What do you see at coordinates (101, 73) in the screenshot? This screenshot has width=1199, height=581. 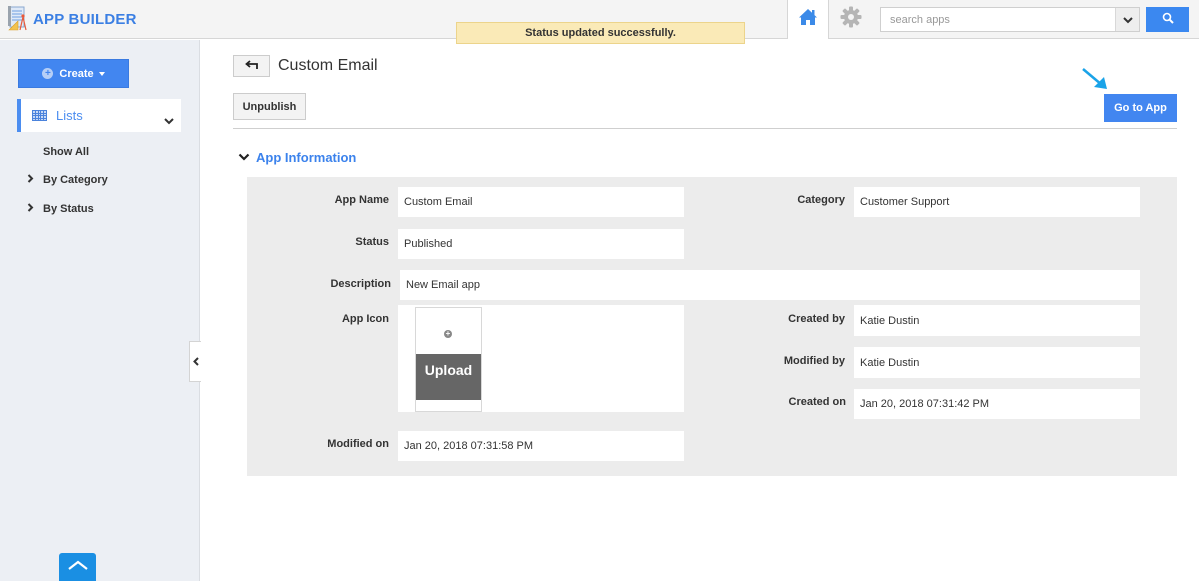 I see `caret-down-icon` at bounding box center [101, 73].